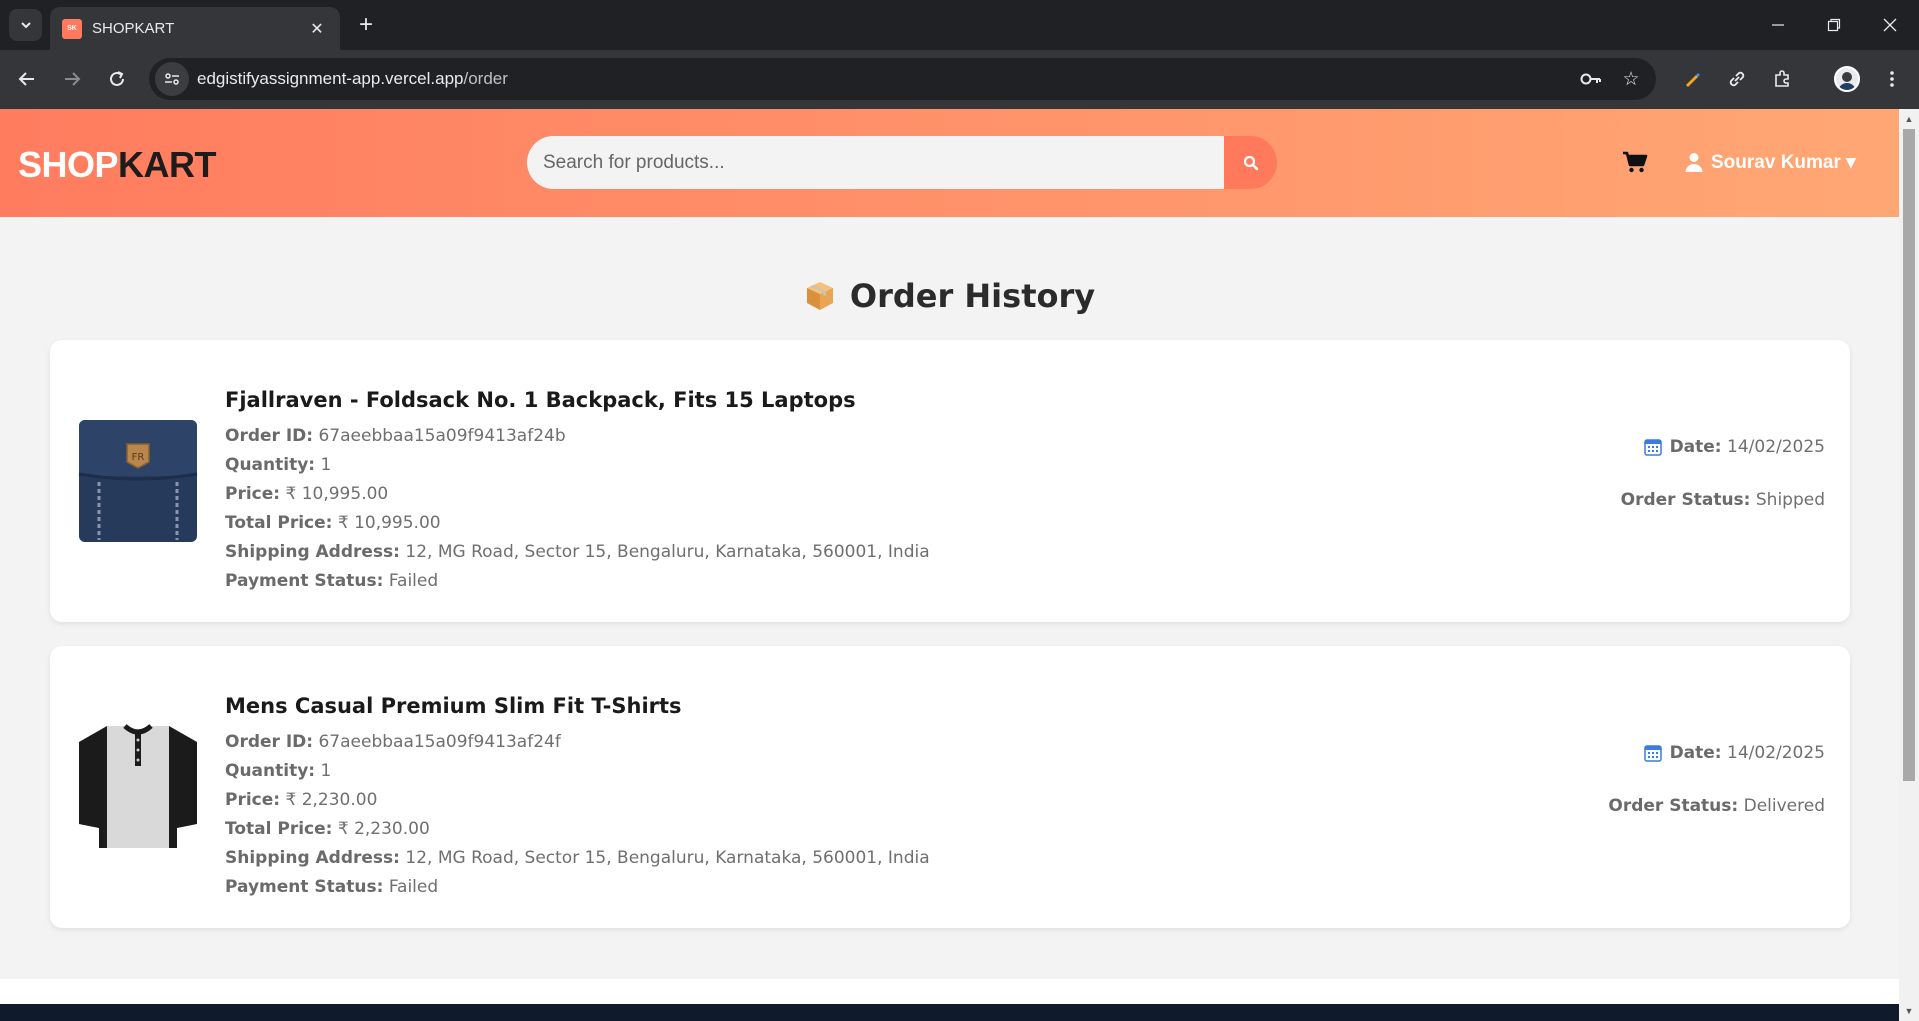  Describe the element at coordinates (1783, 162) in the screenshot. I see `user-name: Sourav Kumar ▾` at that location.